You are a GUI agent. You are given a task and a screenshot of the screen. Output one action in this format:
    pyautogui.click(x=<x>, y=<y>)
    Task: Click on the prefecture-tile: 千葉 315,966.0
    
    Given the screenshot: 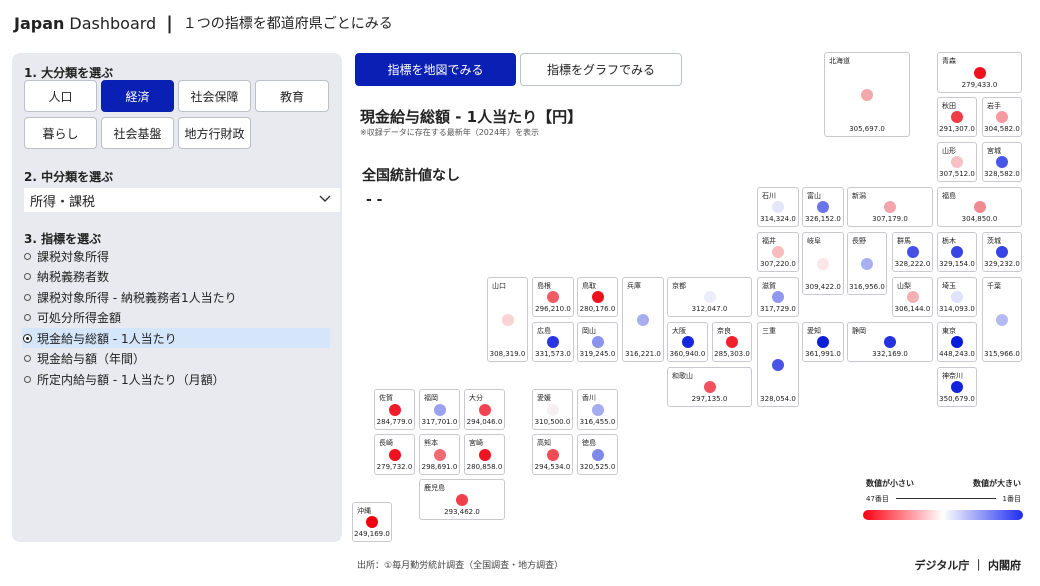 What is the action you would take?
    pyautogui.click(x=1002, y=319)
    